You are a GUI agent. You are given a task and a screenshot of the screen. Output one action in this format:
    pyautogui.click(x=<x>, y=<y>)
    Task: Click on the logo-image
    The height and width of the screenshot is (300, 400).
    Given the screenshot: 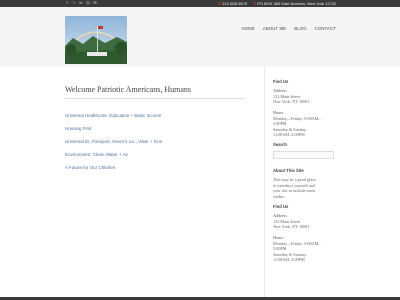 What is the action you would take?
    pyautogui.click(x=96, y=40)
    